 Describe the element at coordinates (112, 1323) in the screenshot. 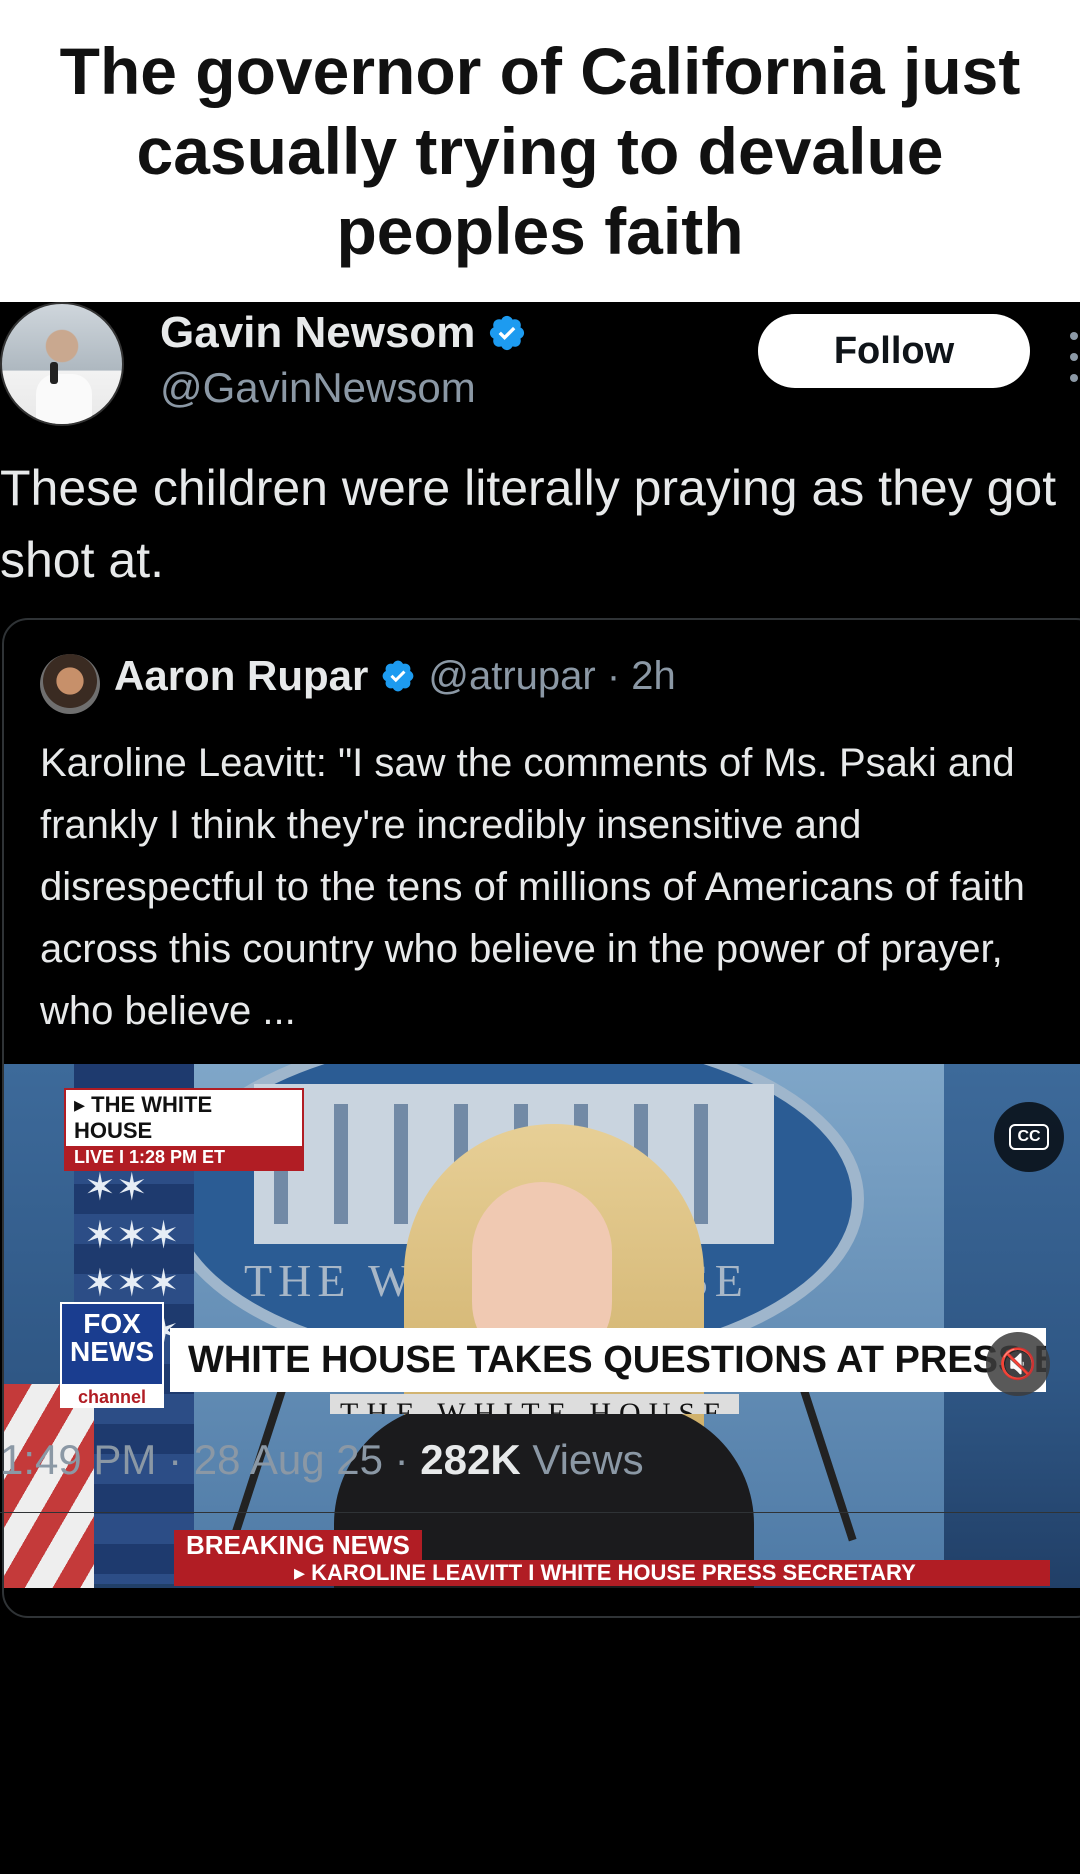

I see `logo-top: FOX` at that location.